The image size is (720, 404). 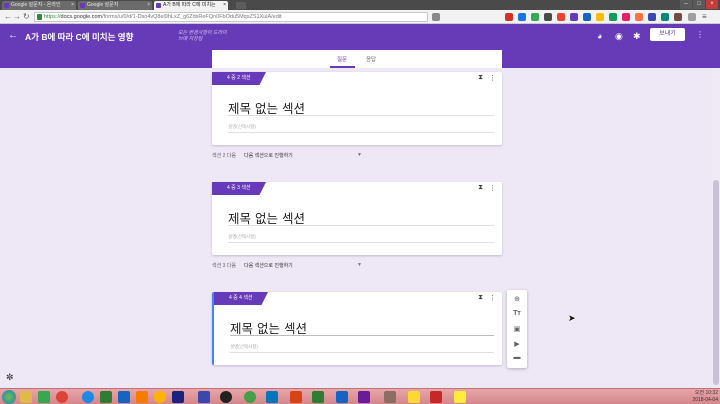 What do you see at coordinates (342, 397) in the screenshot?
I see `word-icon` at bounding box center [342, 397].